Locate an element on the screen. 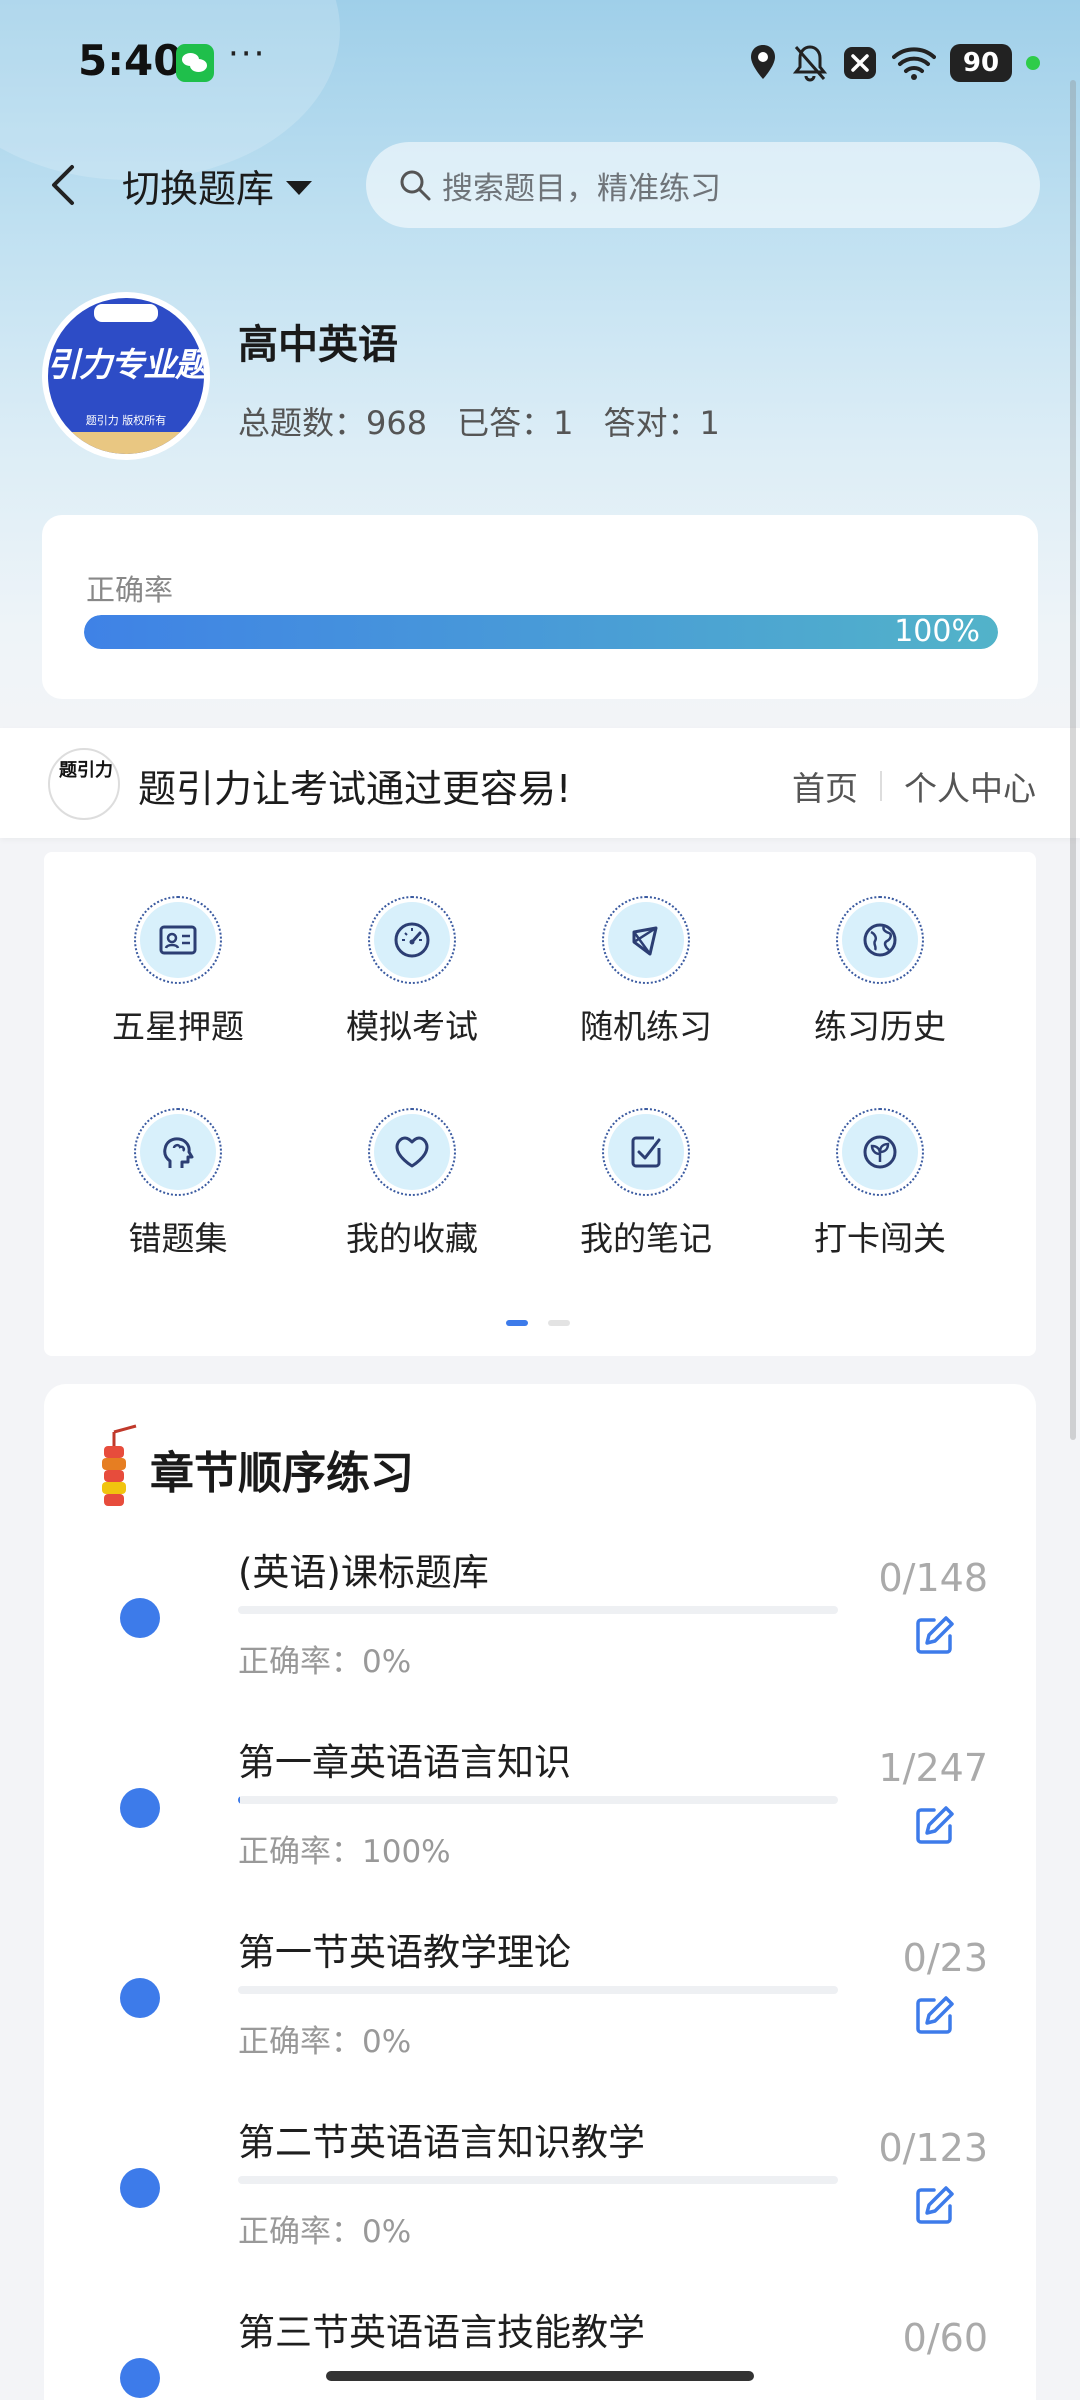 The height and width of the screenshot is (2400, 1080). tool-wrong-questions: 错题集 is located at coordinates (178, 1184).